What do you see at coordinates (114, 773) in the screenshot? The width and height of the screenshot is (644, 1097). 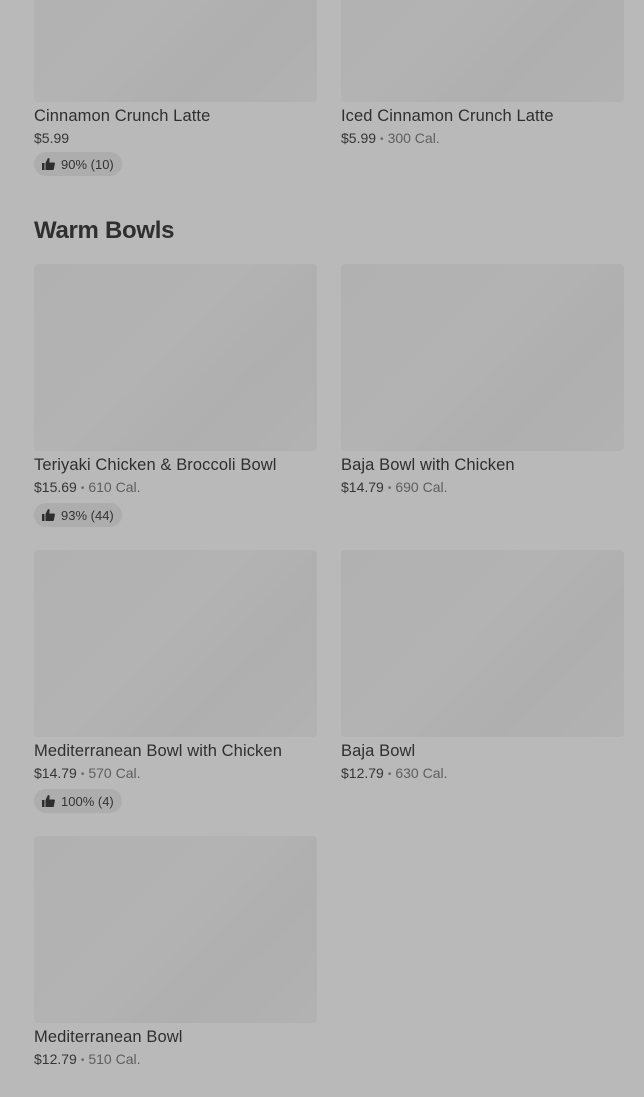 I see `menu-item-calories: 570 Cal.` at bounding box center [114, 773].